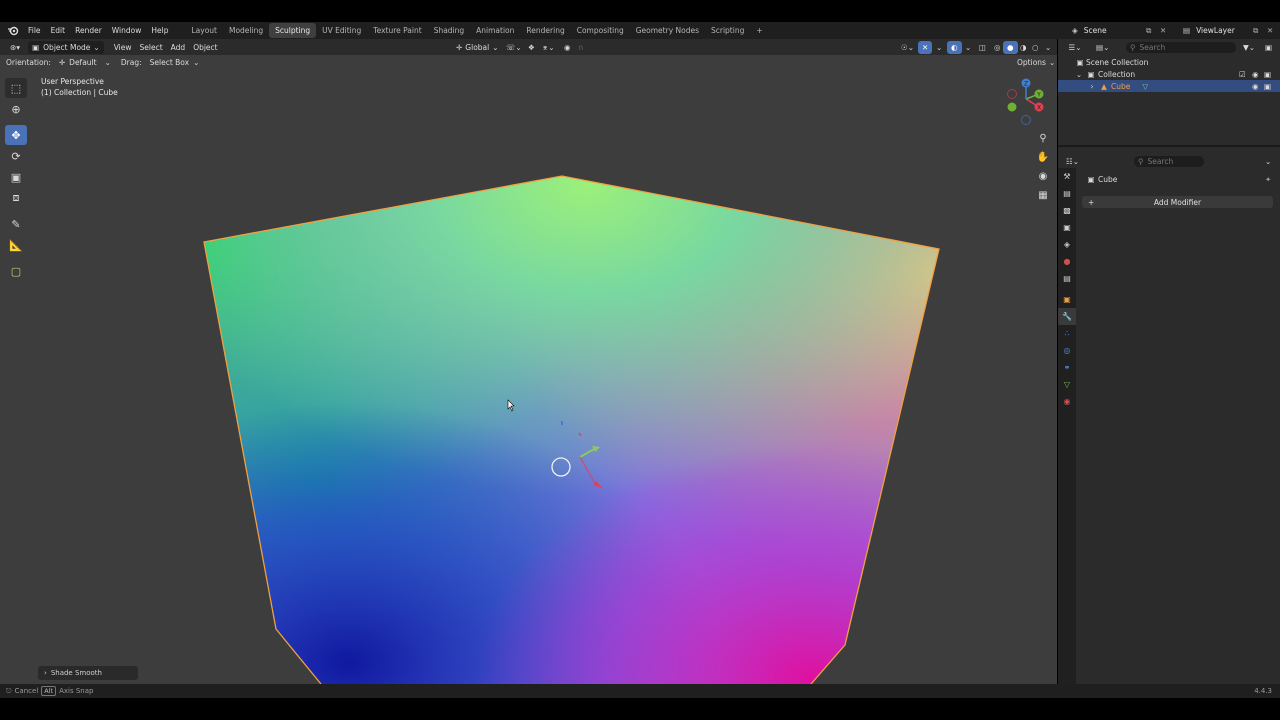  Describe the element at coordinates (1242, 74) in the screenshot. I see `exclude-checkbox-icon: ☑` at that location.